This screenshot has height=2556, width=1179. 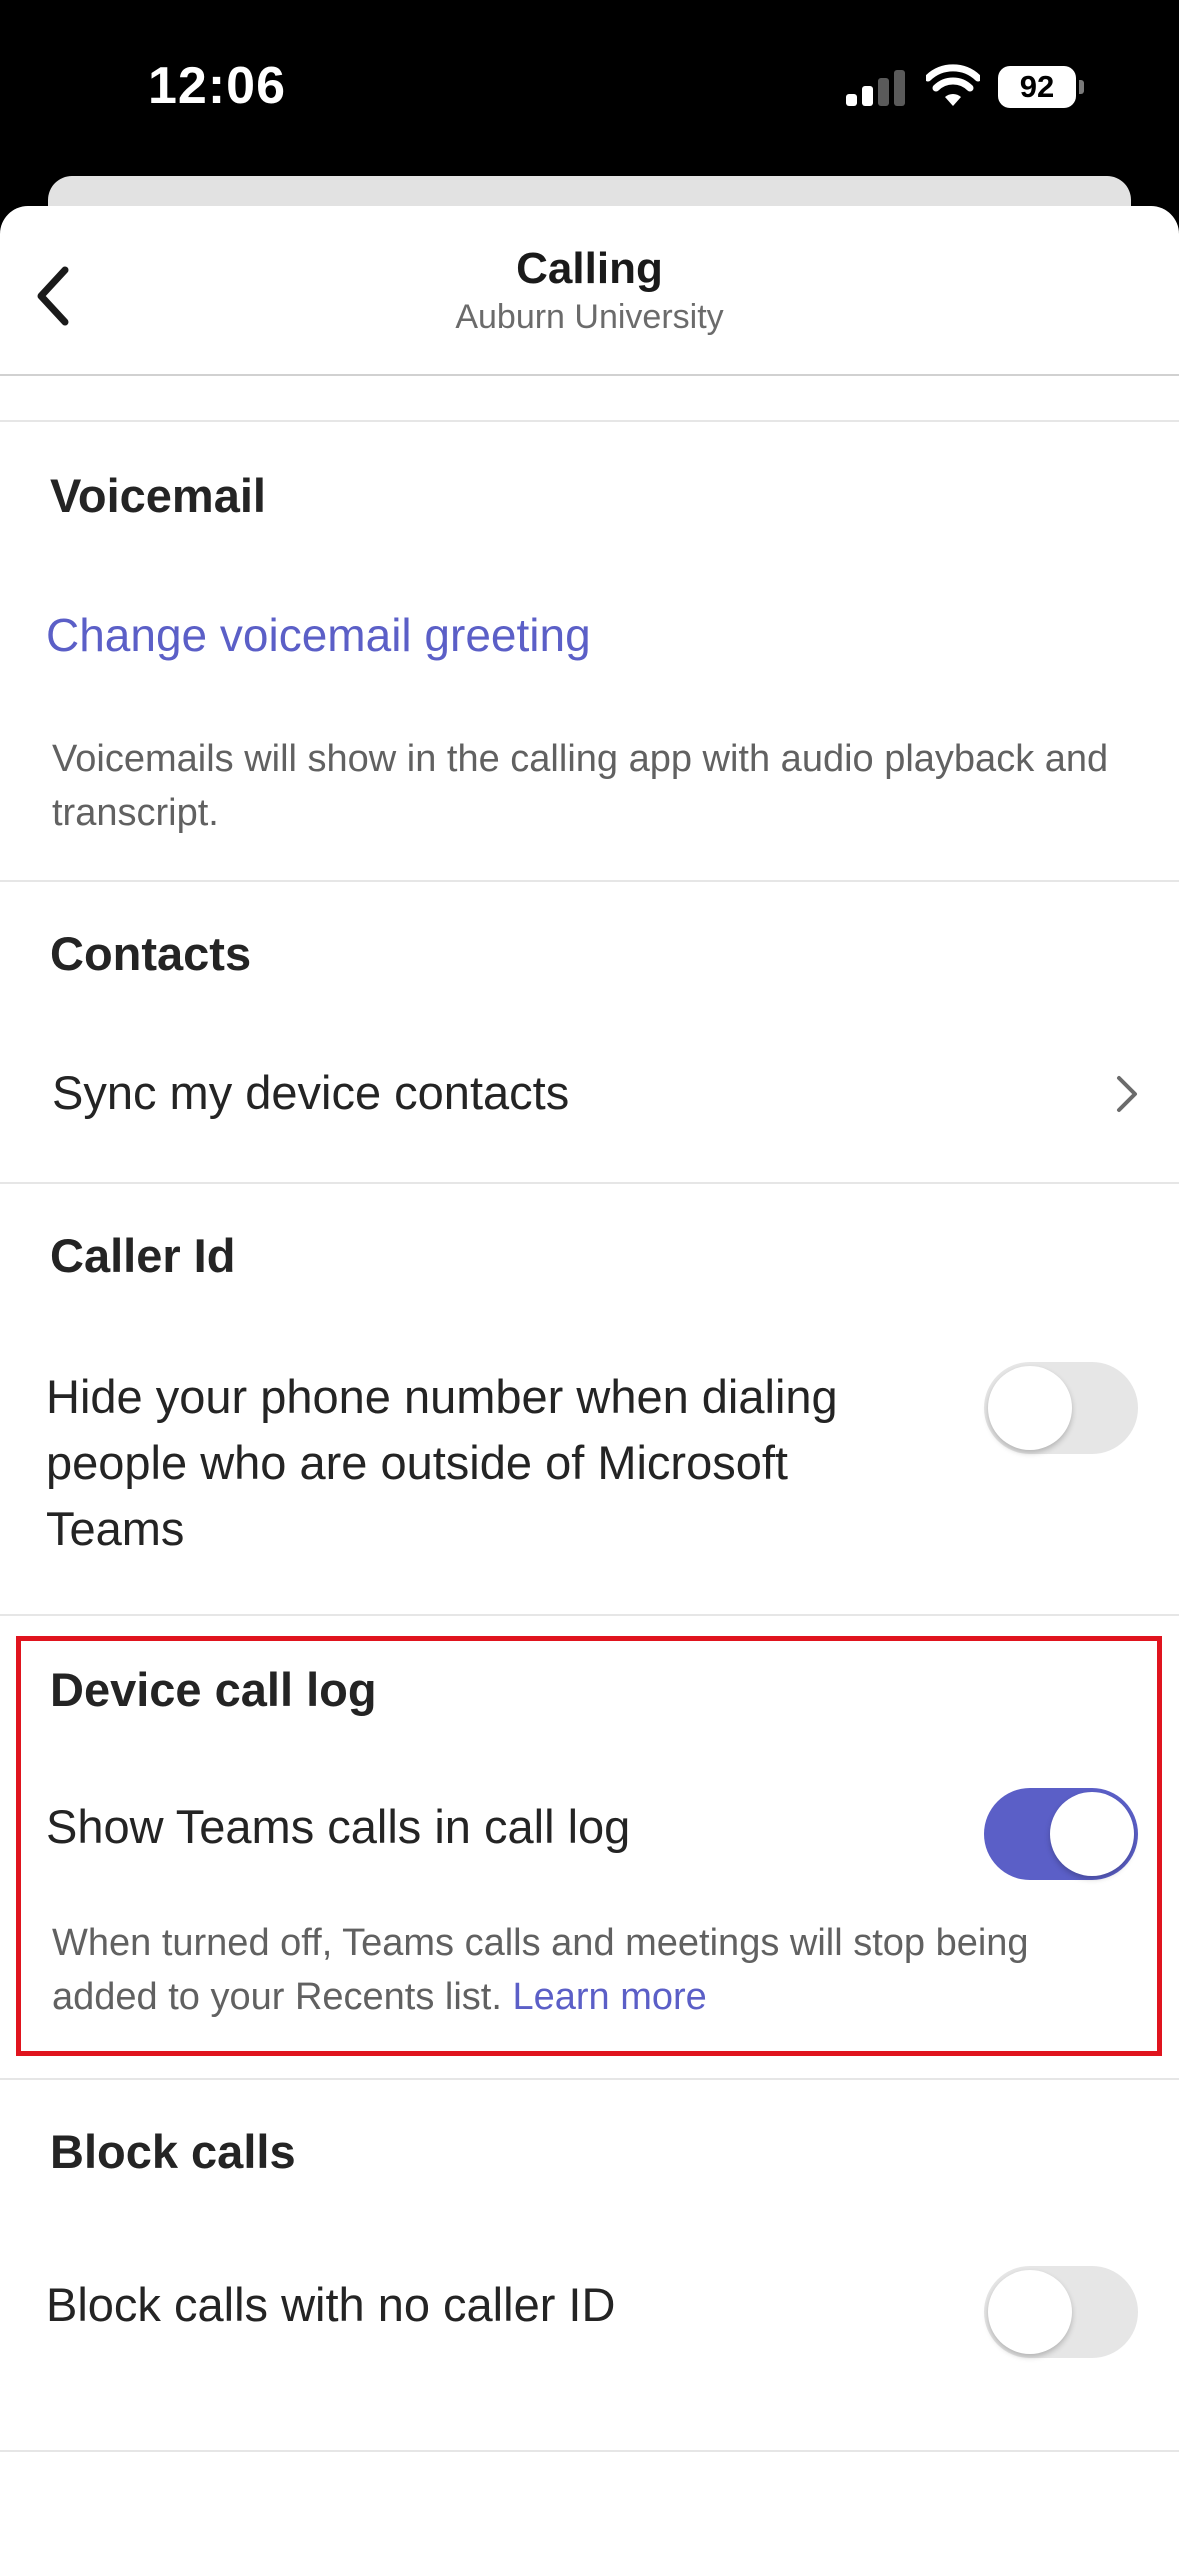 What do you see at coordinates (589, 2451) in the screenshot?
I see `divider` at bounding box center [589, 2451].